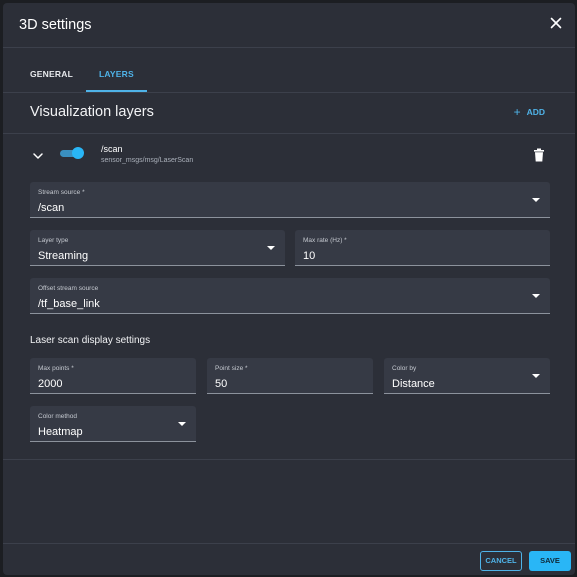  I want to click on toggle-knob, so click(78, 153).